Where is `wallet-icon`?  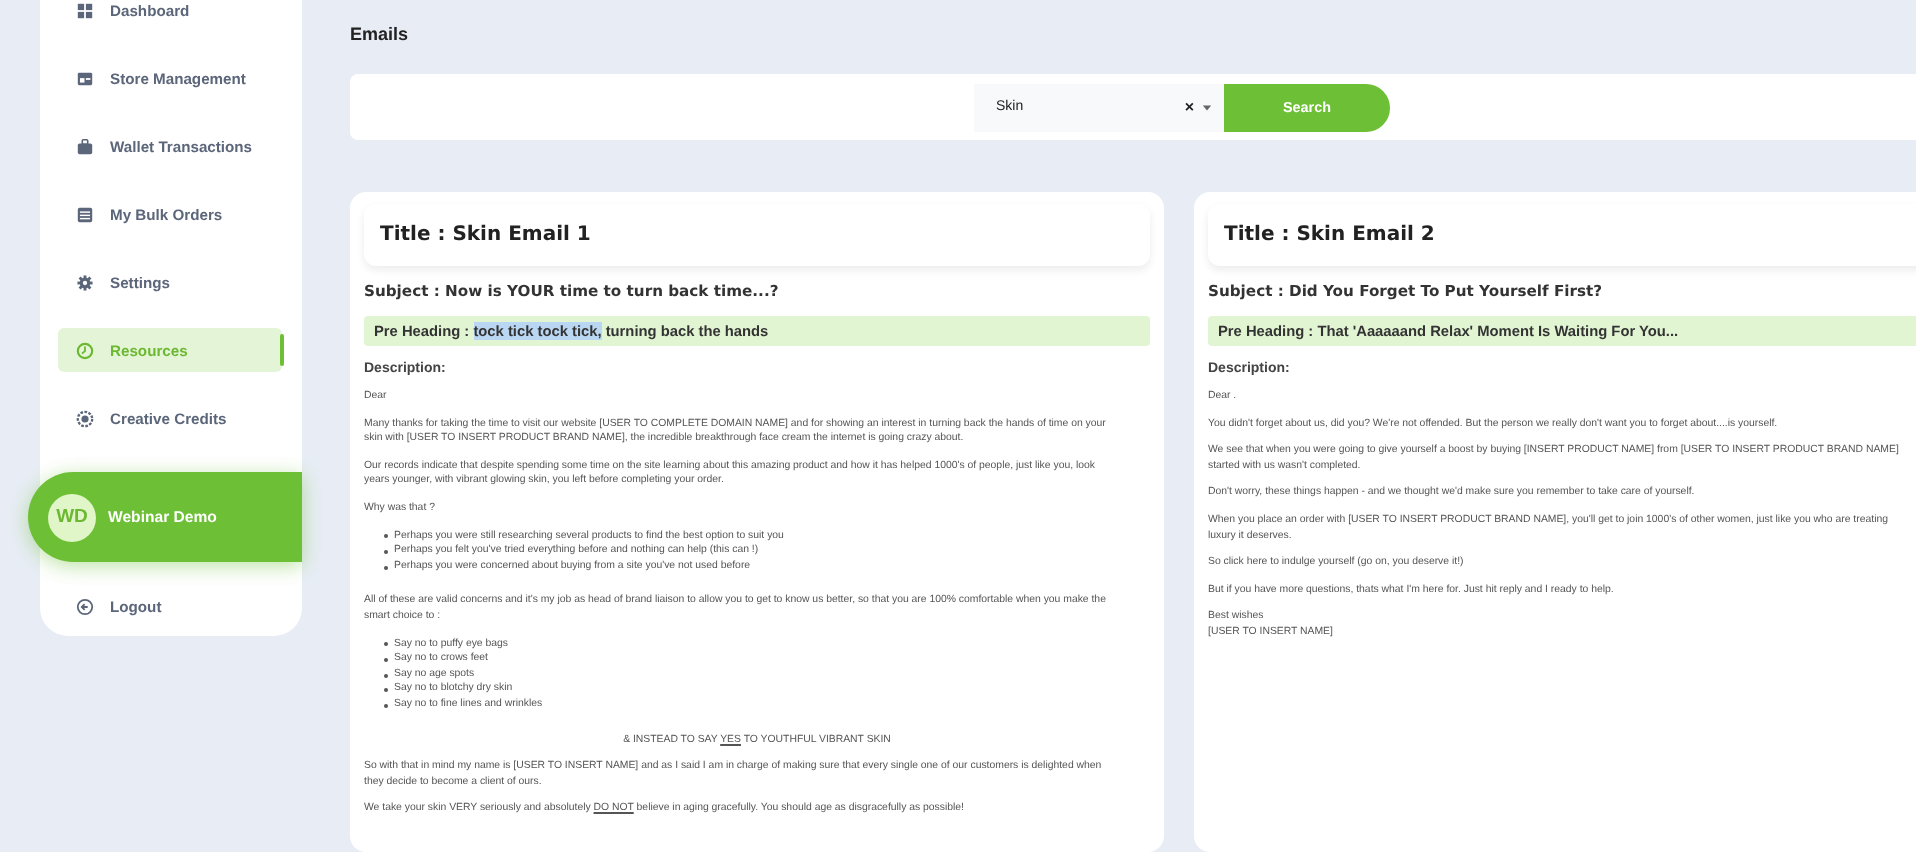 wallet-icon is located at coordinates (85, 146).